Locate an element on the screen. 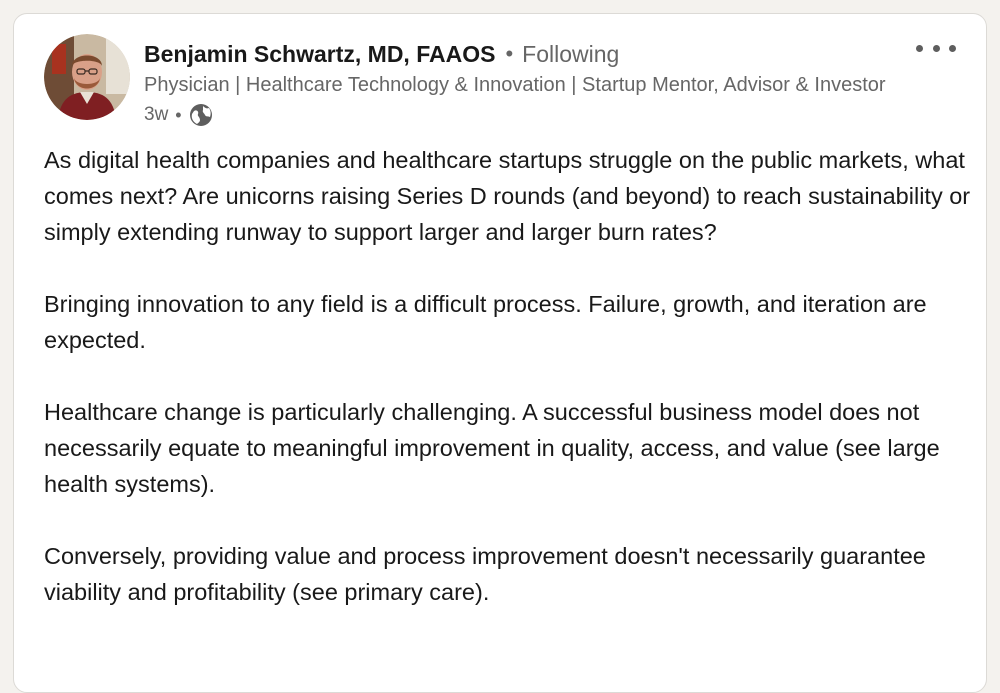 The height and width of the screenshot is (693, 1000). author-avatar is located at coordinates (87, 77).